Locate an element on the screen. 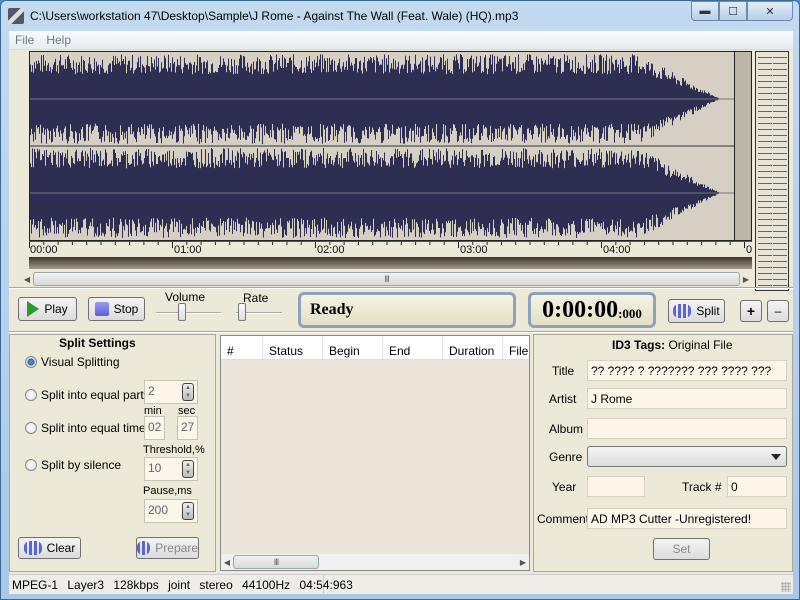 The height and width of the screenshot is (600, 800). column-header: Begin is located at coordinates (353, 347).